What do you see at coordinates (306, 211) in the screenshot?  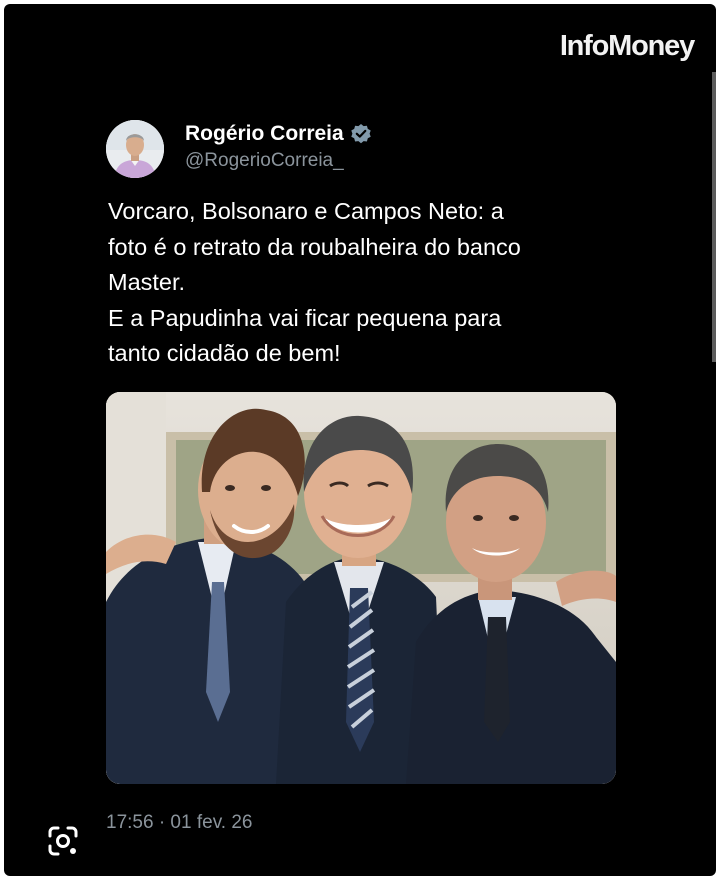 I see `tweet-text-line: Vorcaro, Bolsonaro e Campos Neto: a` at bounding box center [306, 211].